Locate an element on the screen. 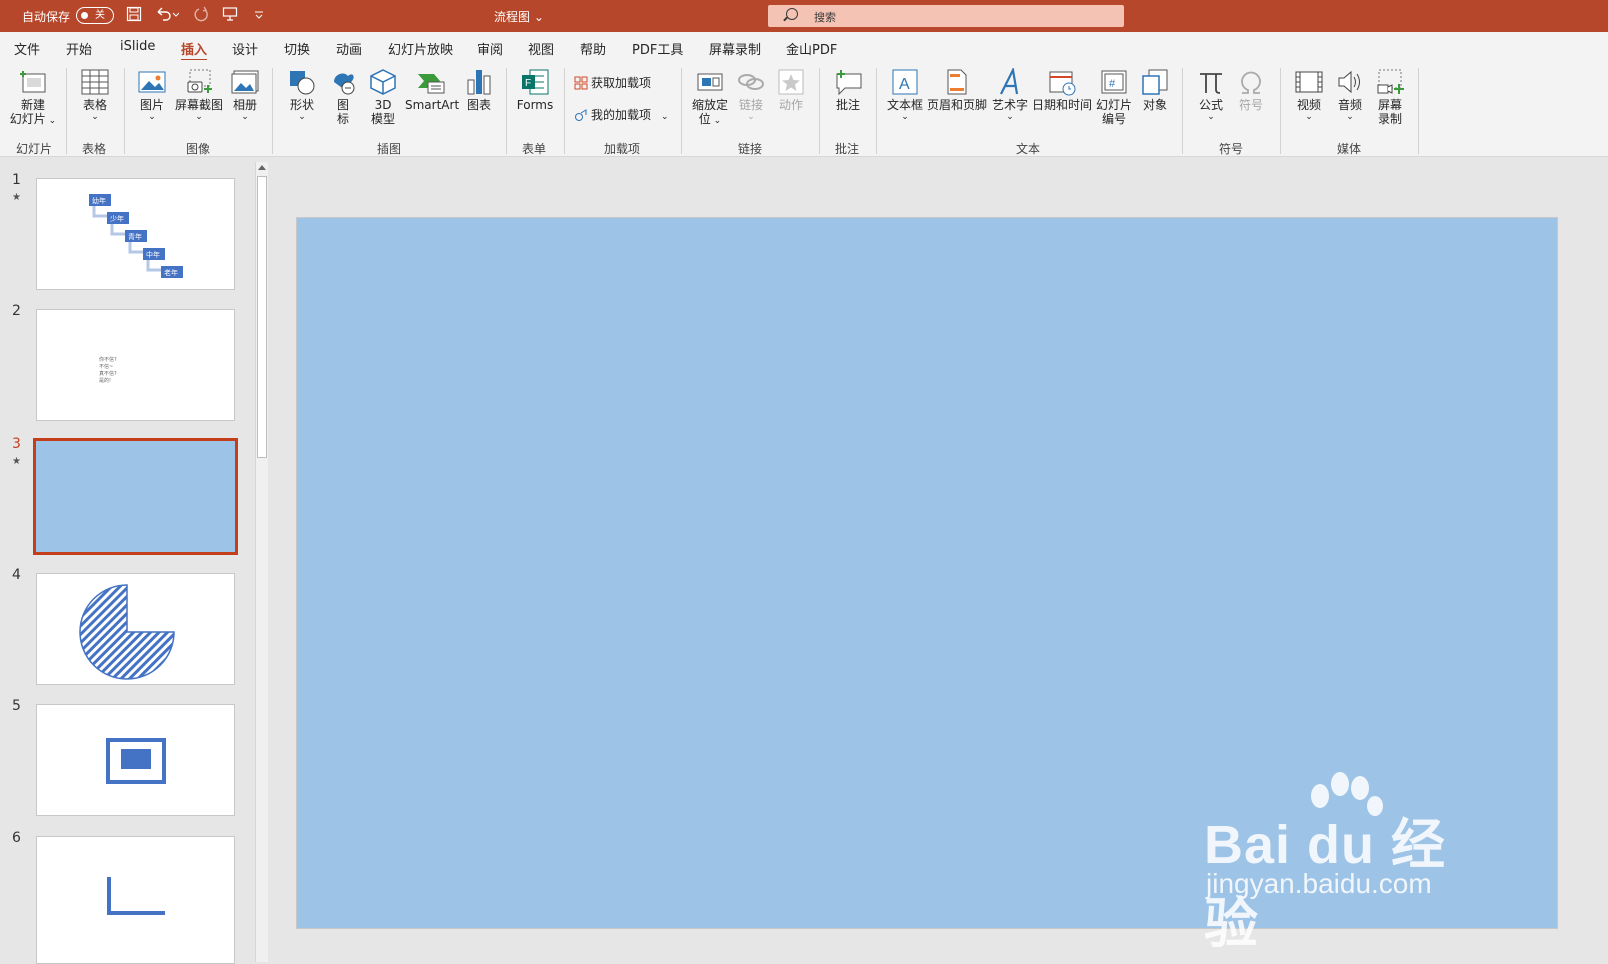 The height and width of the screenshot is (964, 1608). corner-shape-preview is located at coordinates (136, 896).